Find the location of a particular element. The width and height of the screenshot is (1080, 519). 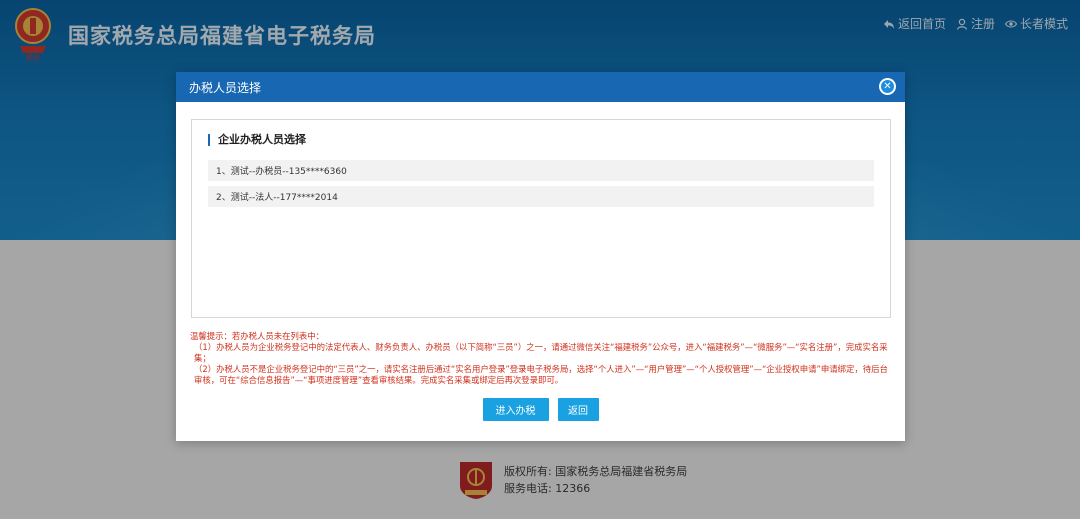

enter-tax-button: 进入办税 is located at coordinates (515, 409).